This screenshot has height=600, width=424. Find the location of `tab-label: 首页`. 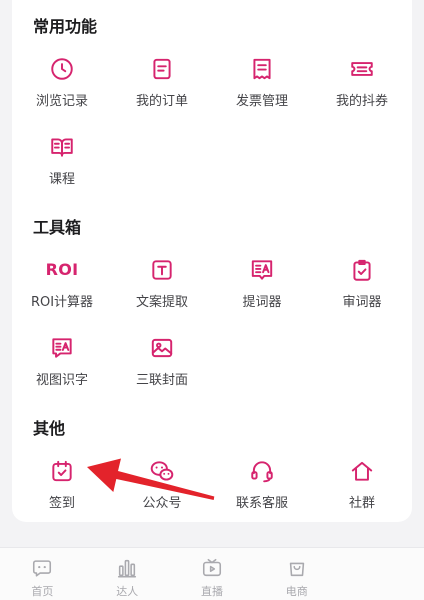

tab-label: 首页 is located at coordinates (42, 591).